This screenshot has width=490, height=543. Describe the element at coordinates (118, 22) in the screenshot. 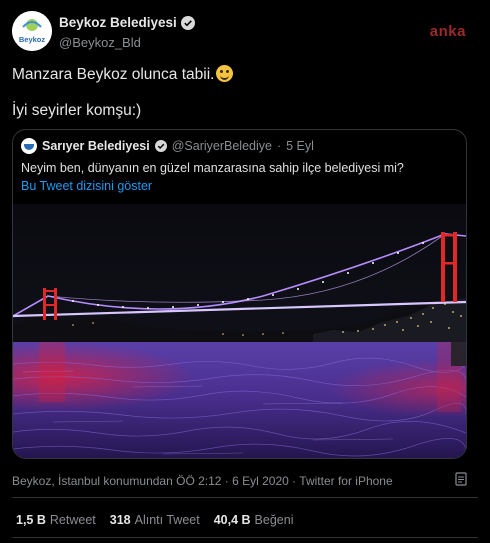

I see `display-name-text: Beykoz Belediyesi` at that location.